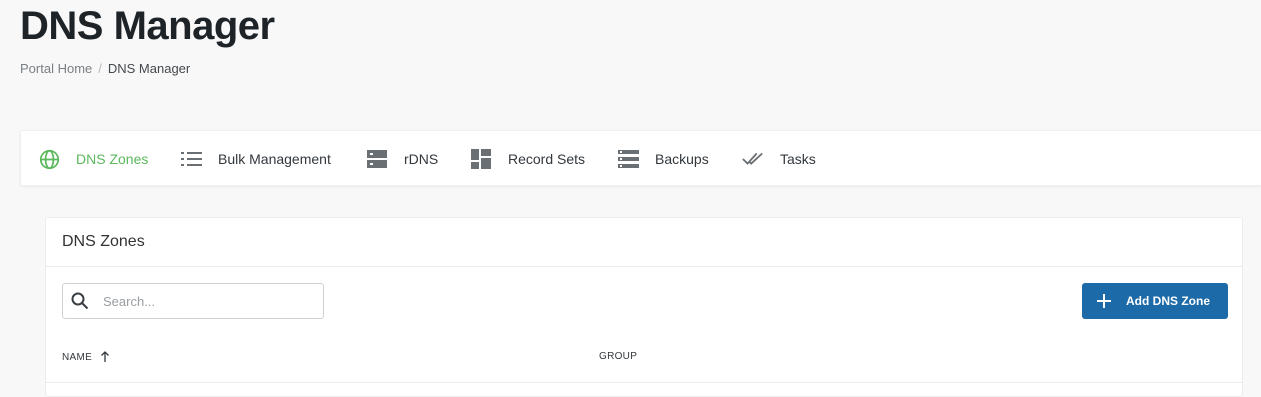 The height and width of the screenshot is (397, 1261). I want to click on server-icon, so click(377, 159).